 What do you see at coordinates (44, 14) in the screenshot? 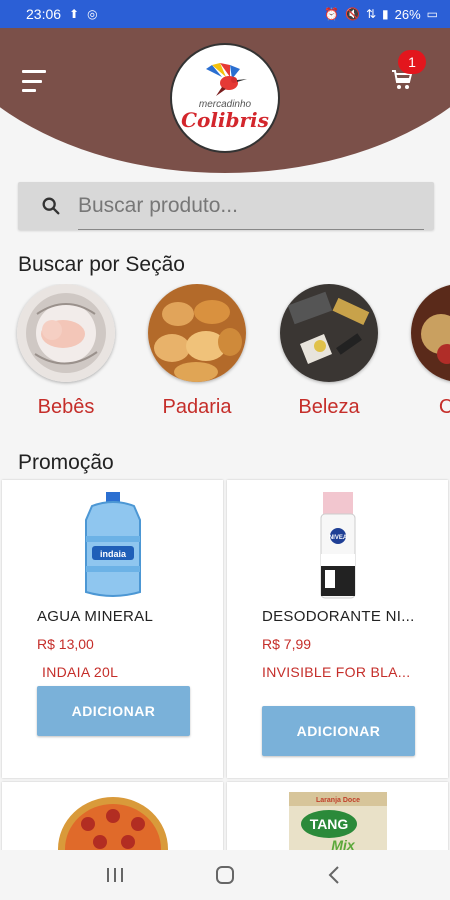
I see `status-time: 23:06` at bounding box center [44, 14].